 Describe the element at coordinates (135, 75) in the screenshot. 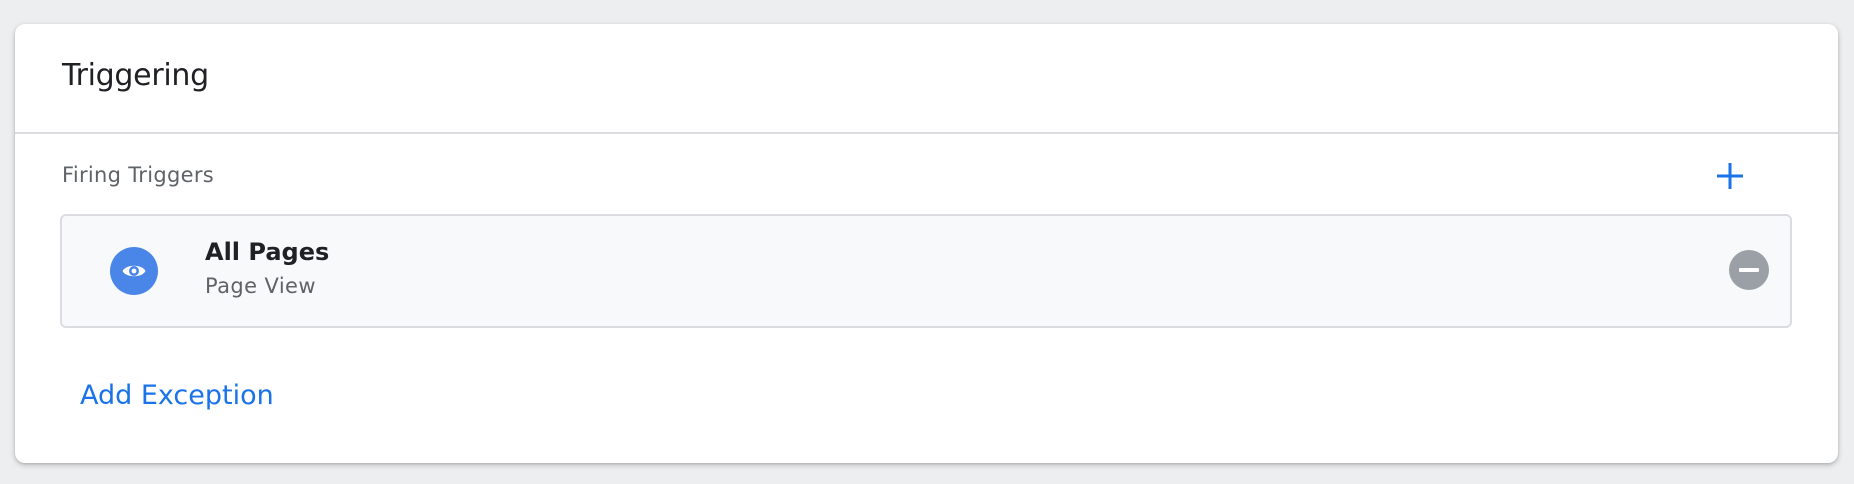

I see `card-title: Triggering` at that location.